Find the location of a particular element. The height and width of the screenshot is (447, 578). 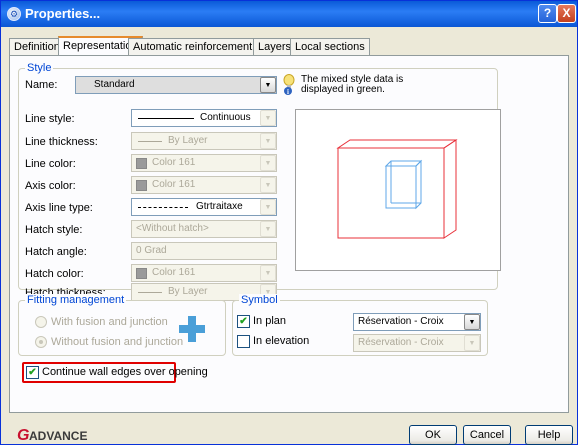

with-fusion-label: With fusion and junction is located at coordinates (109, 322).